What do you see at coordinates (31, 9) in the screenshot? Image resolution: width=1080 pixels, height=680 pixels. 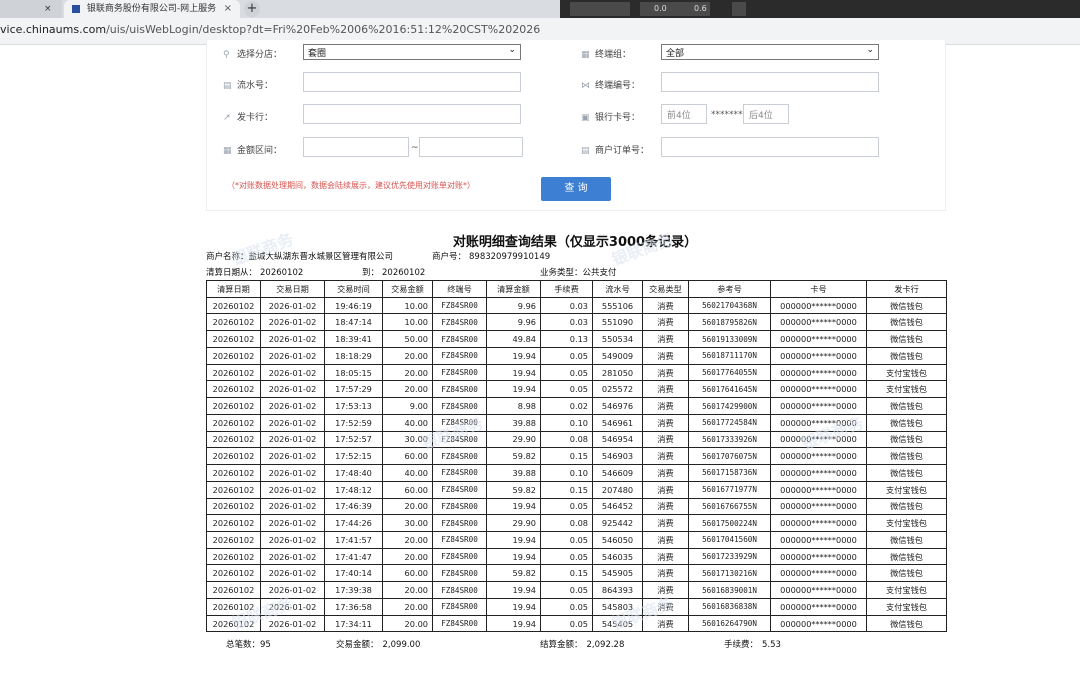 I see `browser-tab-previous: ×` at bounding box center [31, 9].